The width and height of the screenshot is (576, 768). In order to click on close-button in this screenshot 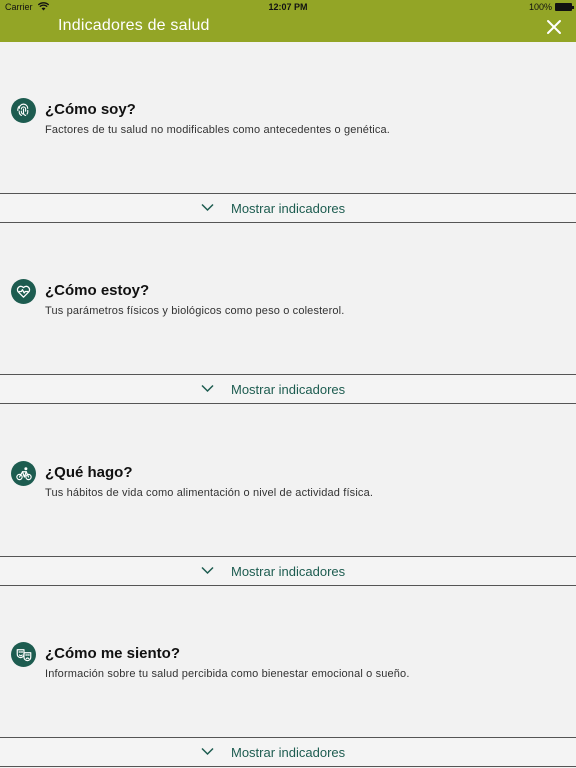, I will do `click(554, 27)`.